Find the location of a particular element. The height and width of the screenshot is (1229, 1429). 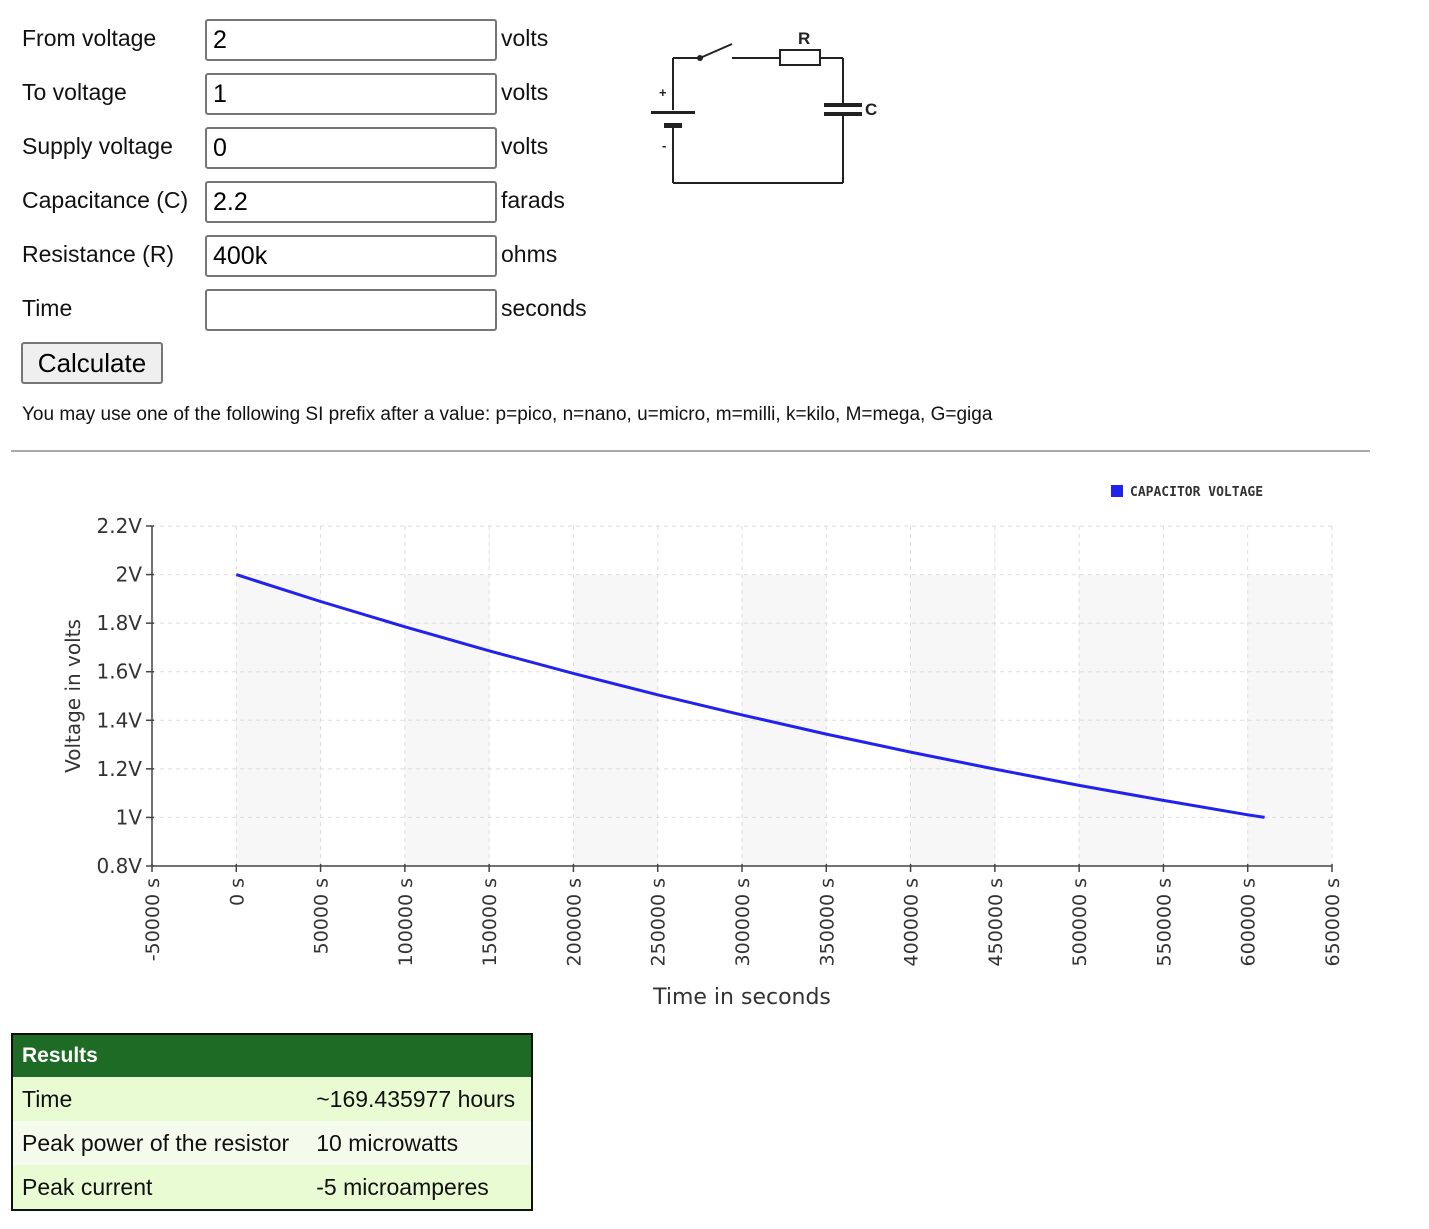

x-tick-label: 650000 s is located at coordinates (1333, 922).